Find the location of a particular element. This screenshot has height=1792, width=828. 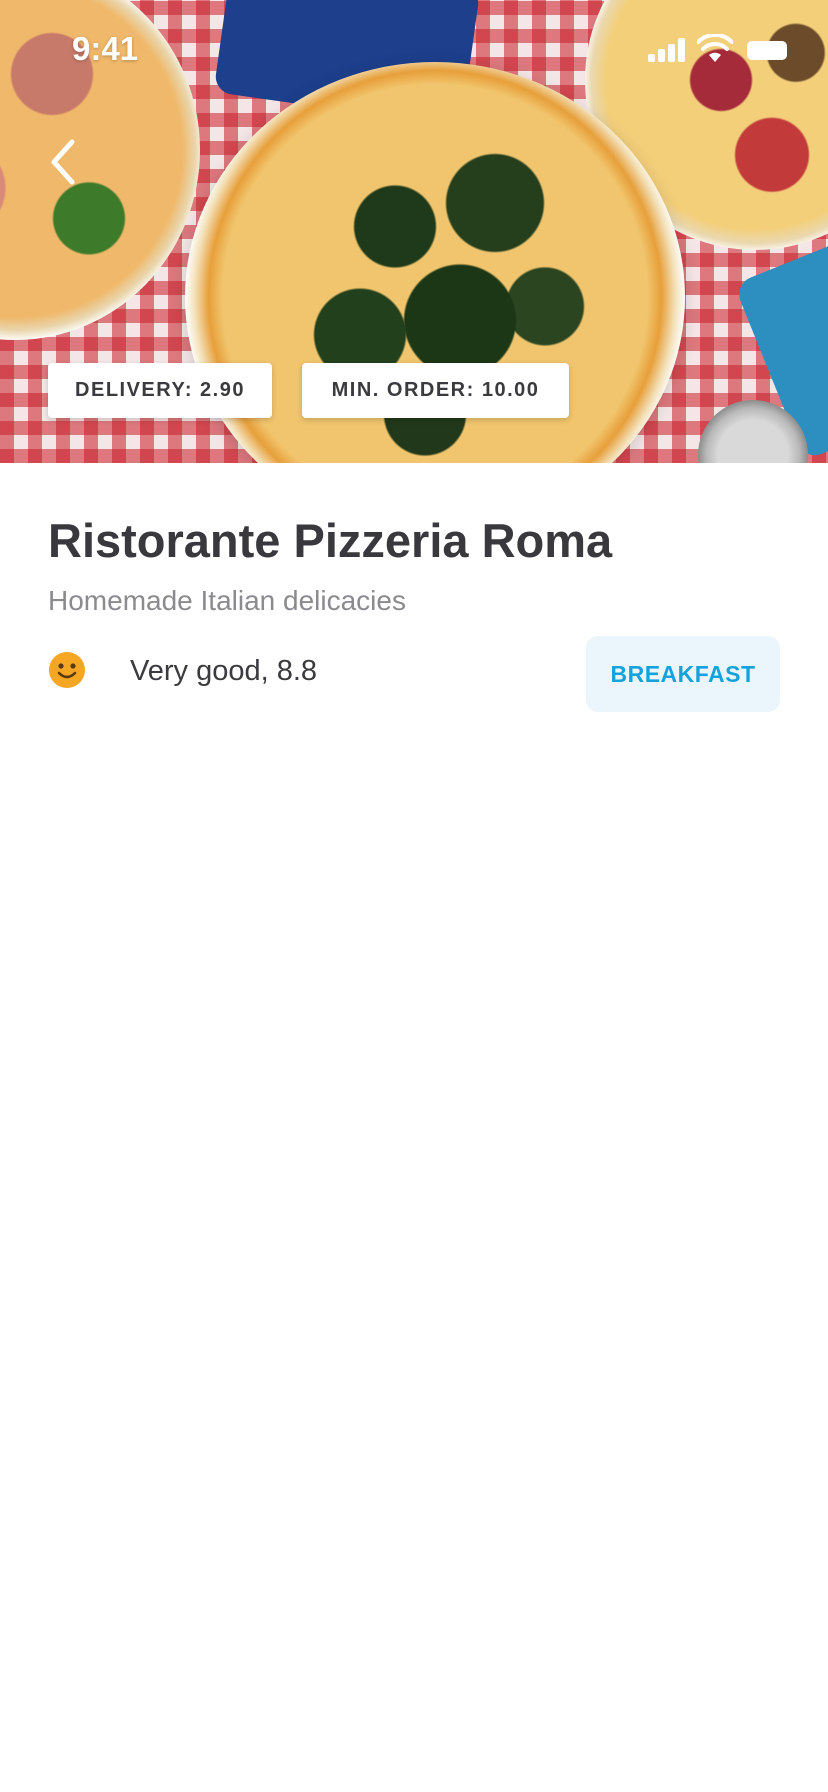

restaurant-title: Ristorante Pizzeria Roma is located at coordinates (330, 540).